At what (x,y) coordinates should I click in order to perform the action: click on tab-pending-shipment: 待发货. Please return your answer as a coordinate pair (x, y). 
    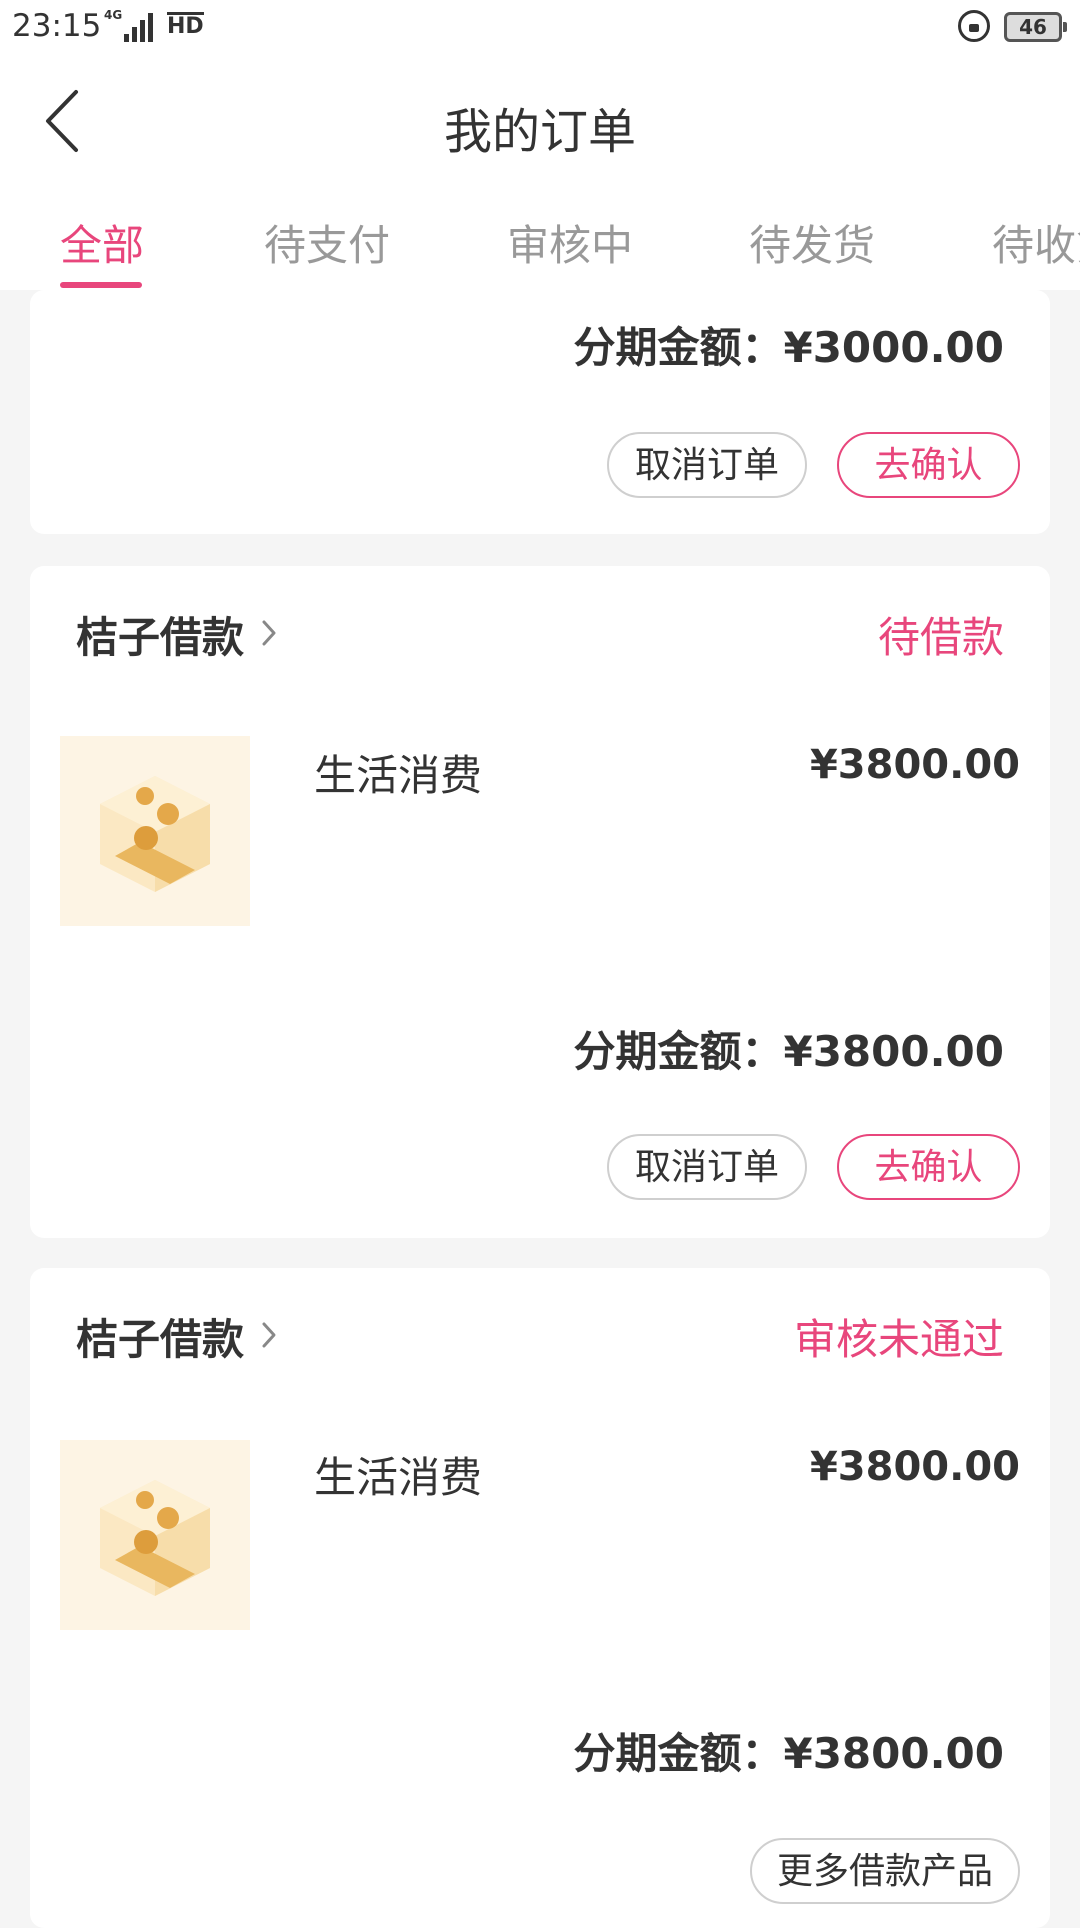
    Looking at the image, I should click on (812, 242).